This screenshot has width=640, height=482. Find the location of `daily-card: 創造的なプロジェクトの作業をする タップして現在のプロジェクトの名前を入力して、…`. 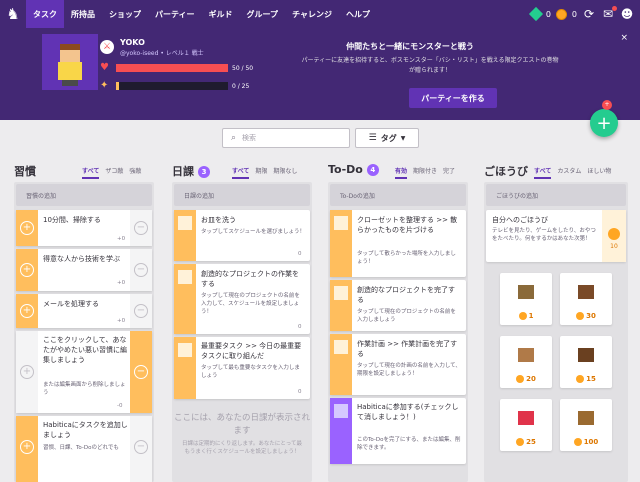

daily-card: 創造的なプロジェクトの作業をする タップして現在のプロジェクトの名前を入力して、… is located at coordinates (242, 299).